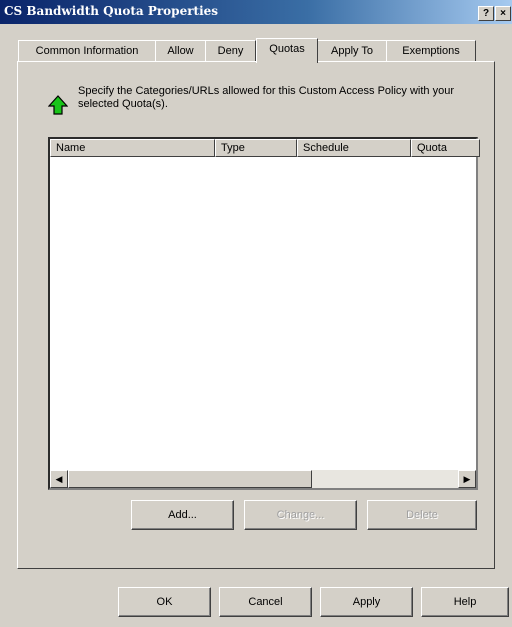 This screenshot has height=627, width=512. What do you see at coordinates (431, 50) in the screenshot?
I see `tab-exemptions: Exemptions` at bounding box center [431, 50].